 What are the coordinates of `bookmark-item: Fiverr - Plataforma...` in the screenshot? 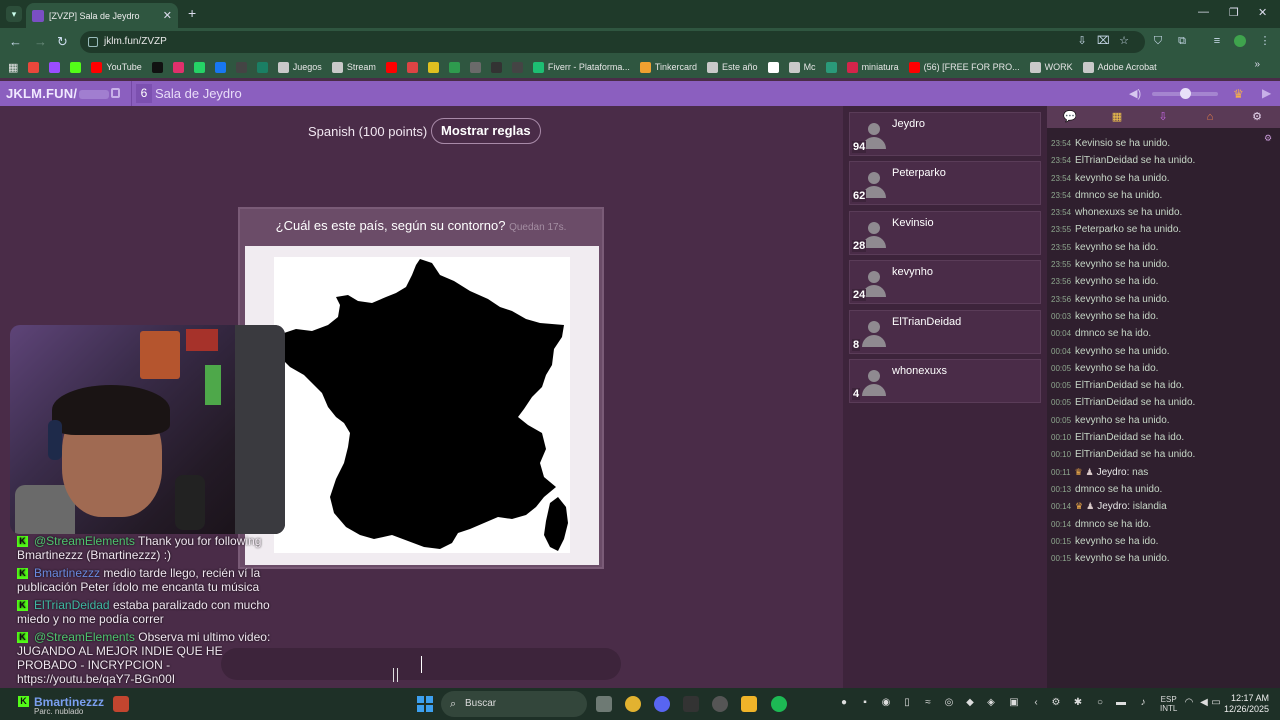 It's located at (581, 67).